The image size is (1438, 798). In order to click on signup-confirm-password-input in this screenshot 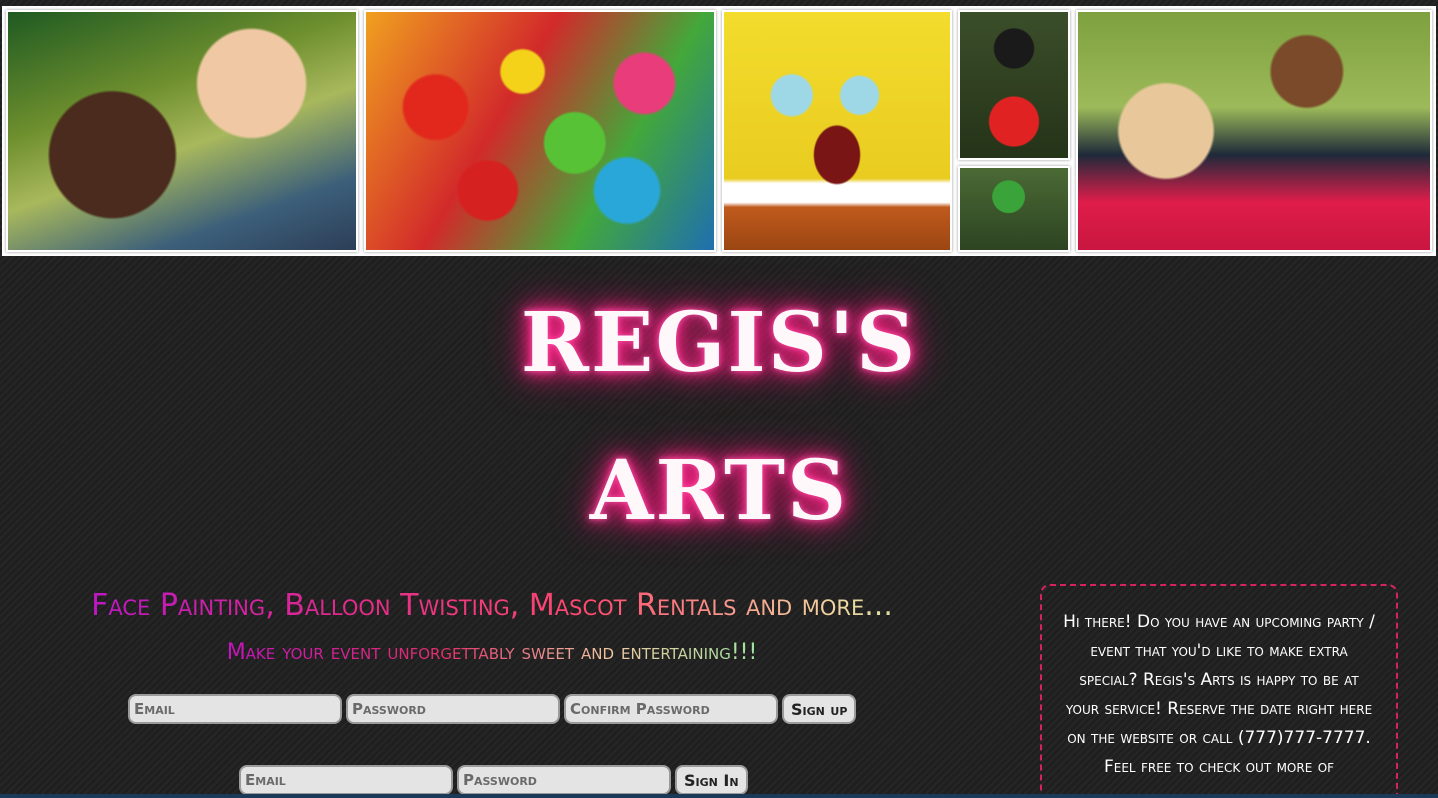, I will do `click(671, 709)`.